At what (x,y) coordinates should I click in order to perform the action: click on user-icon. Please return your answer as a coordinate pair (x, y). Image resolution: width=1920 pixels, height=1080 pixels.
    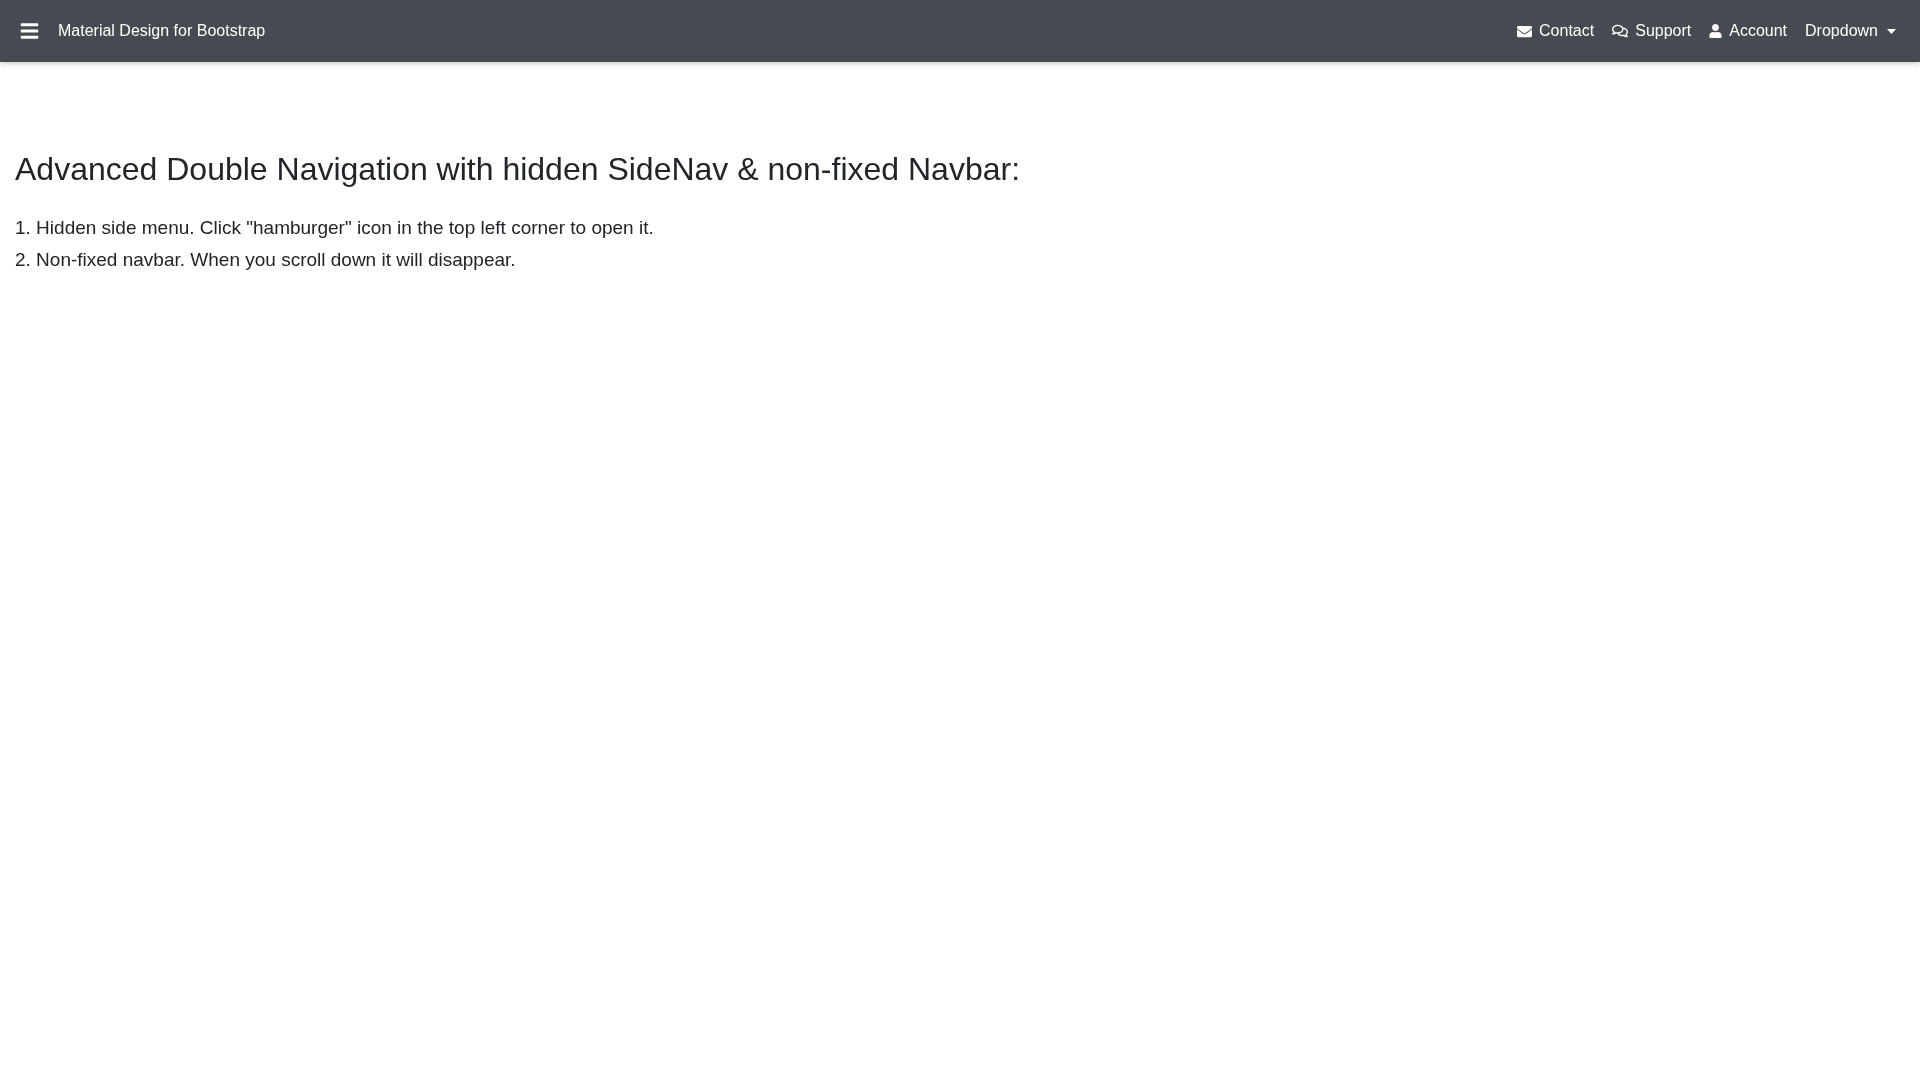
    Looking at the image, I should click on (1716, 31).